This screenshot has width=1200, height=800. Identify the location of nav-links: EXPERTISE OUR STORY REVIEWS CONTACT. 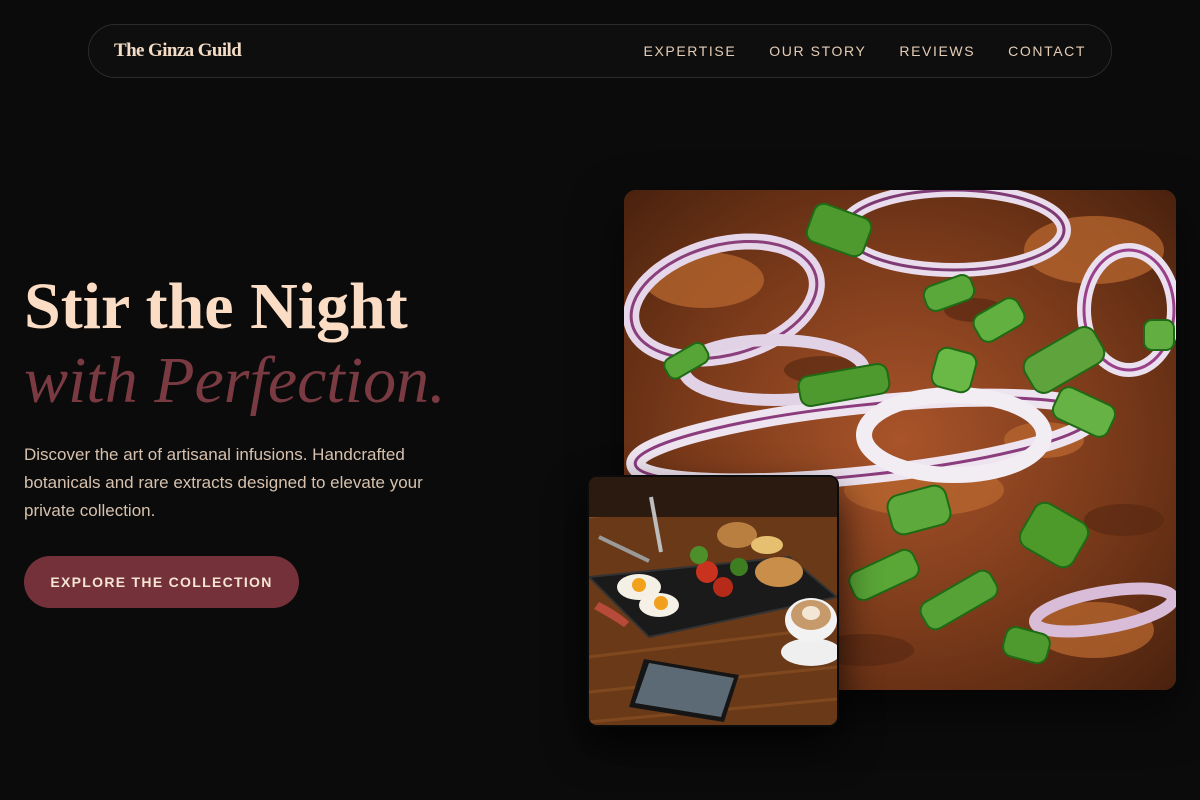
(865, 51).